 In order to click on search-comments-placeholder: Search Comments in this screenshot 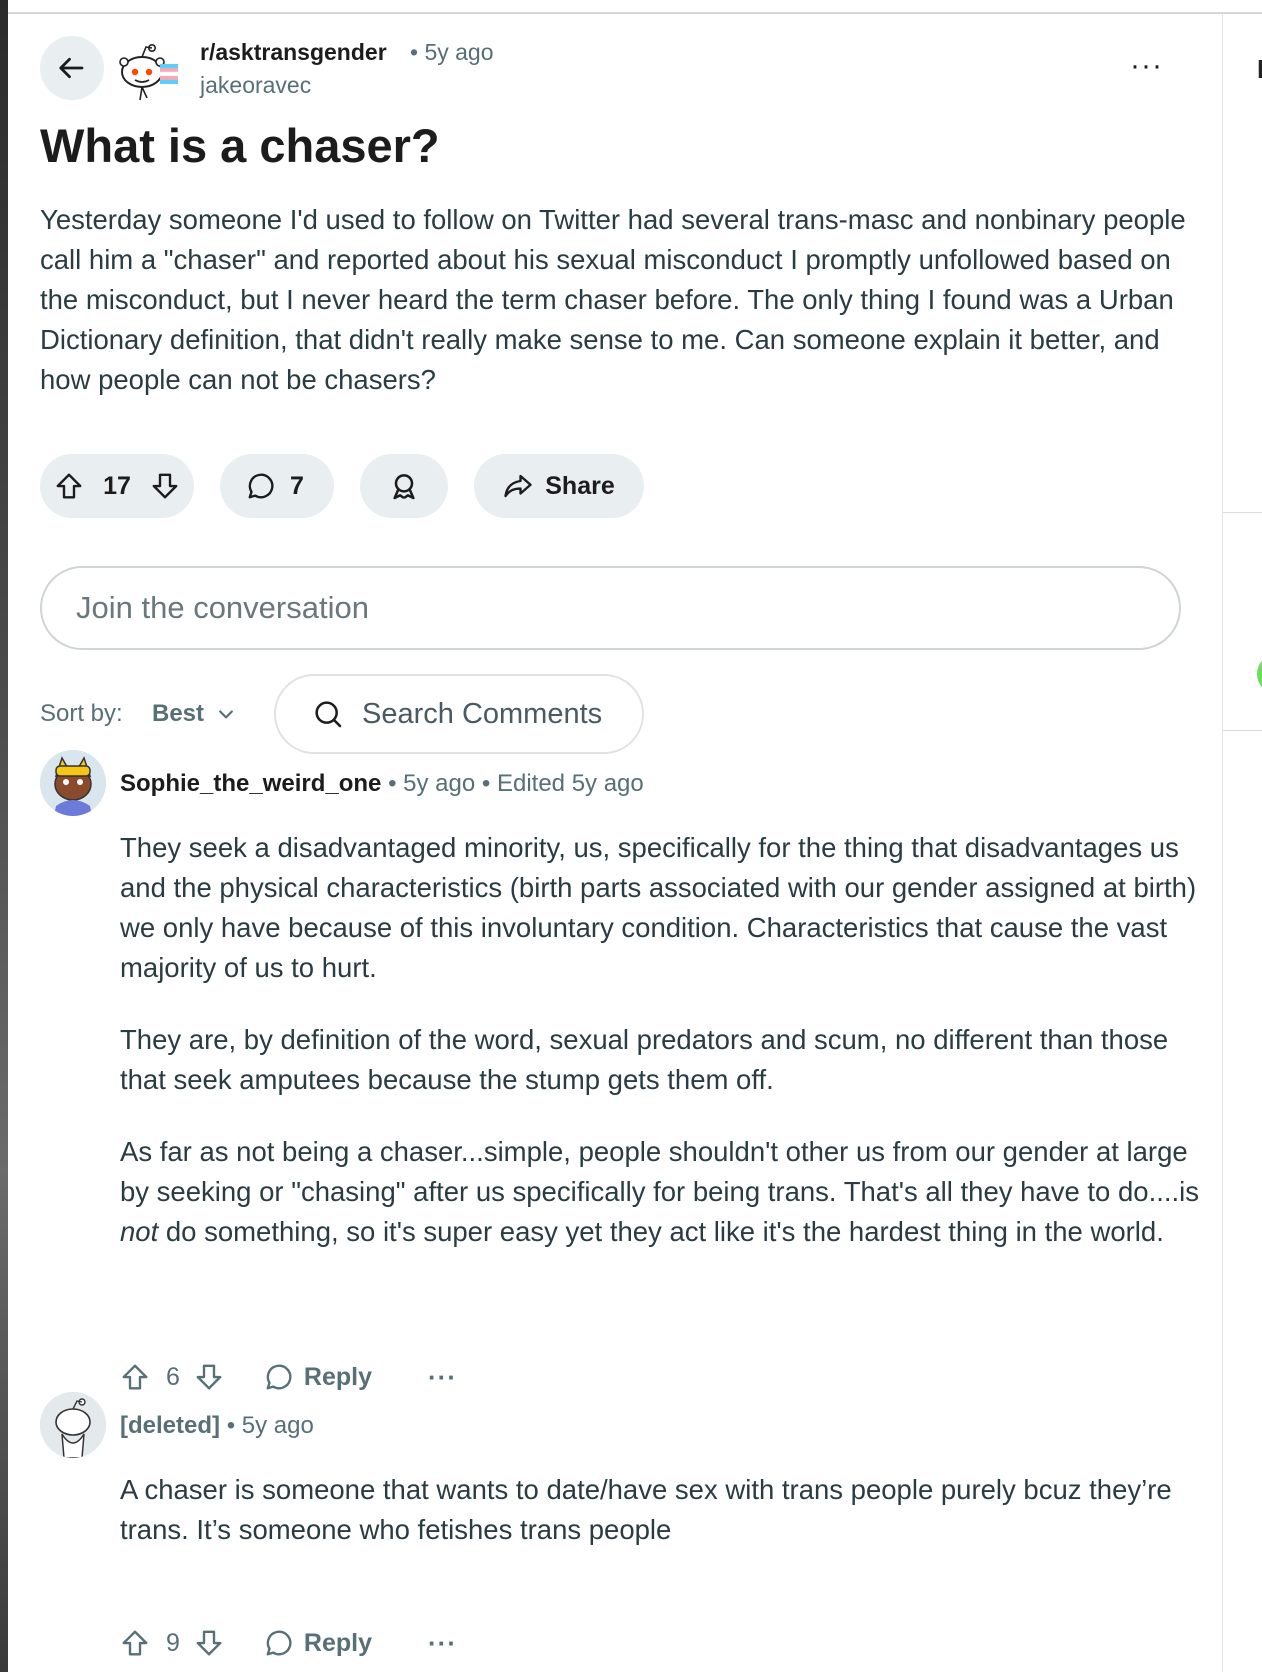, I will do `click(482, 713)`.